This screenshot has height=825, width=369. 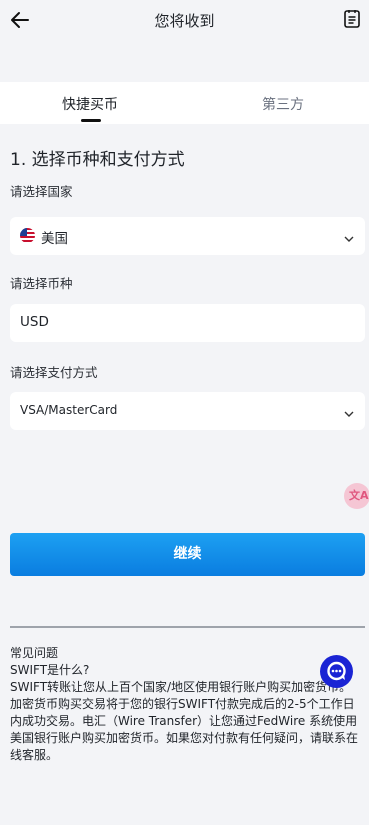 I want to click on continue-button: 继续, so click(x=187, y=554).